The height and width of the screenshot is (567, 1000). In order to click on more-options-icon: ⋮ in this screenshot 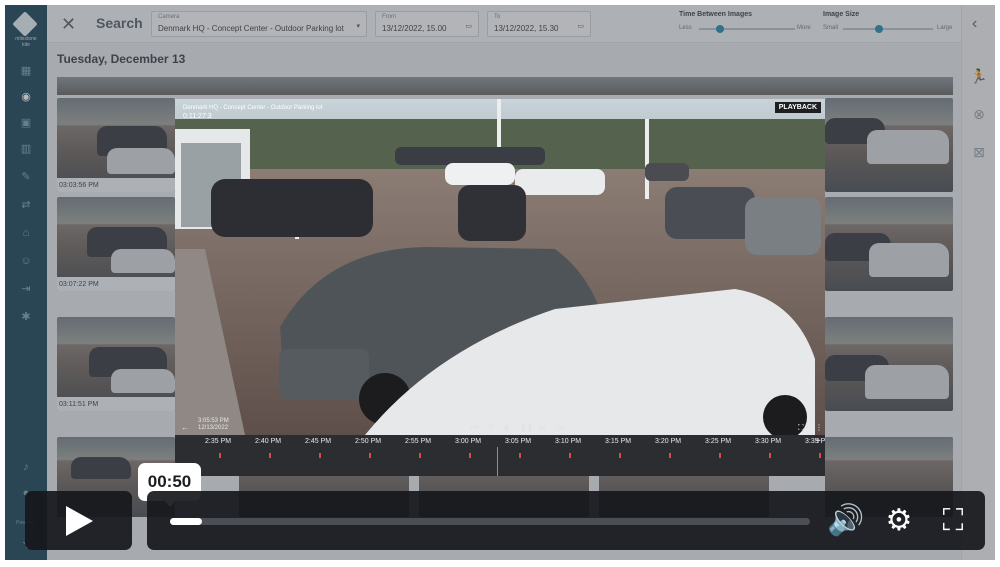, I will do `click(819, 427)`.